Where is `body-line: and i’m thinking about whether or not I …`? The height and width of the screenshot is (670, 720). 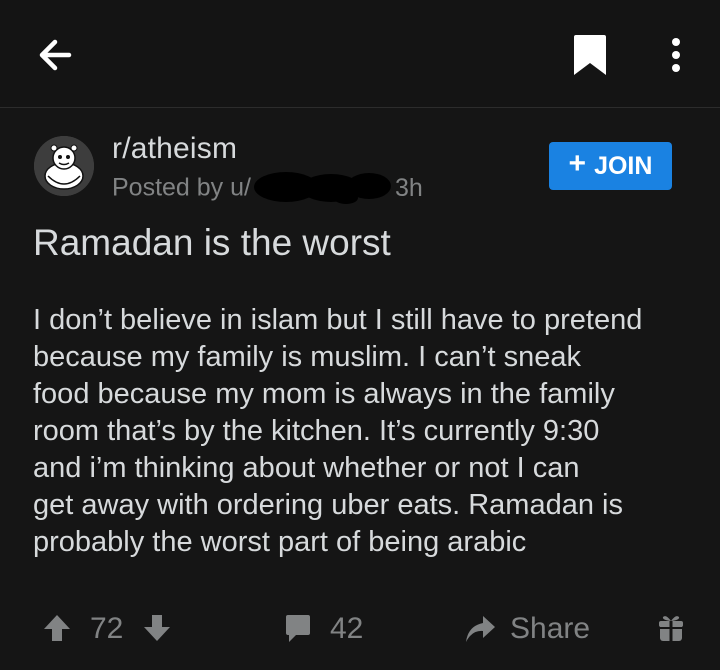 body-line: and i’m thinking about whether or not I … is located at coordinates (306, 468).